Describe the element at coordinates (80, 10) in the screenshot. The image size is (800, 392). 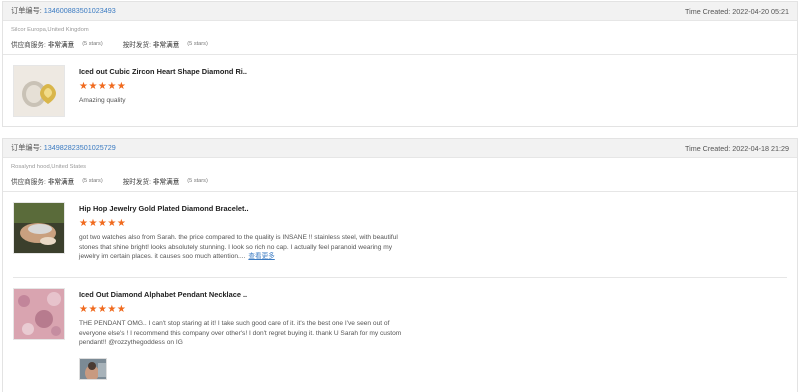
I see `order-number-link: 134600883501023493` at that location.